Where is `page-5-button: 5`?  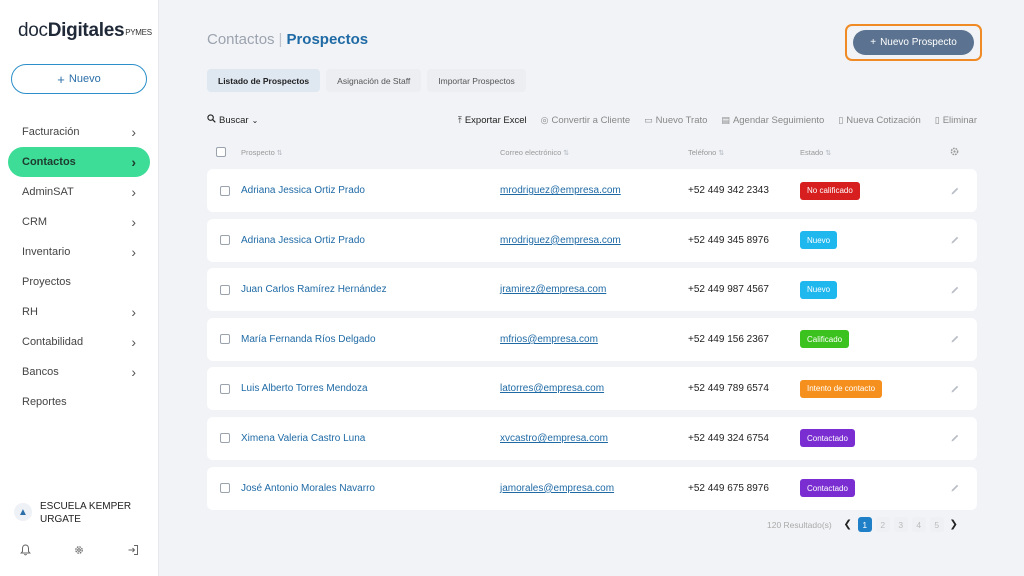
page-5-button: 5 is located at coordinates (936, 524).